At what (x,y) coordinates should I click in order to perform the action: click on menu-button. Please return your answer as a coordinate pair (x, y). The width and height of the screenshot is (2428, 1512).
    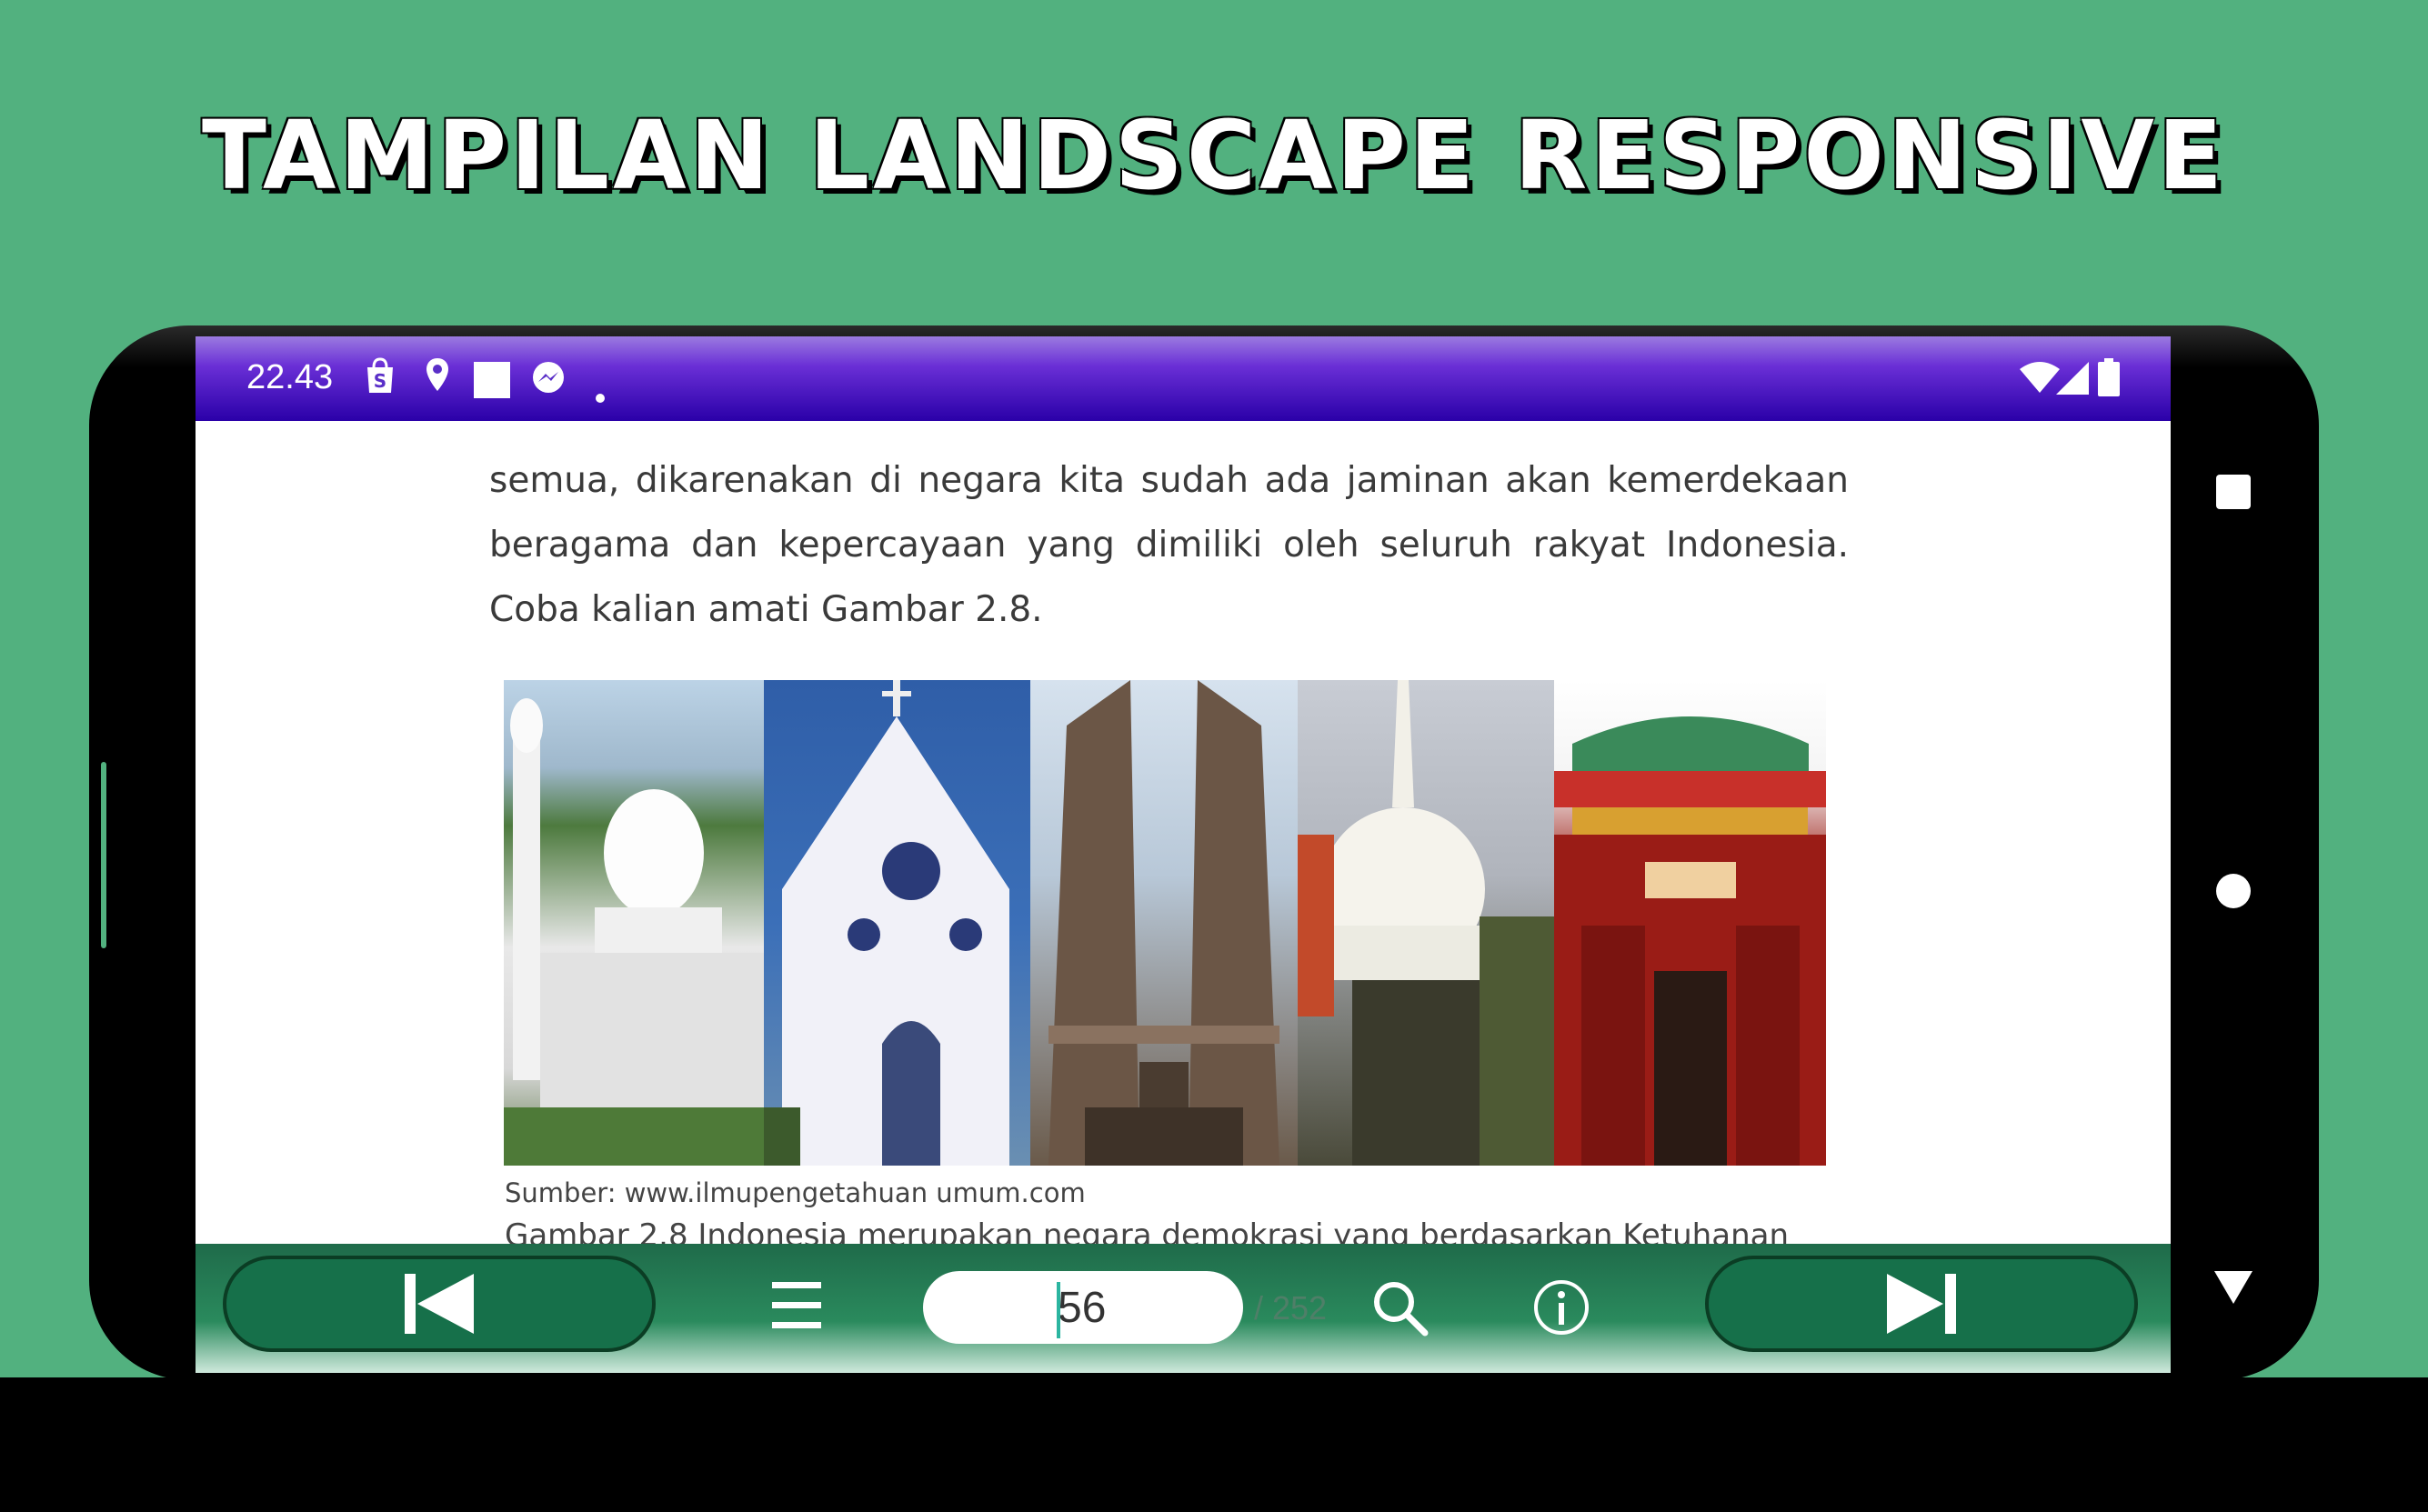
    Looking at the image, I should click on (796, 1307).